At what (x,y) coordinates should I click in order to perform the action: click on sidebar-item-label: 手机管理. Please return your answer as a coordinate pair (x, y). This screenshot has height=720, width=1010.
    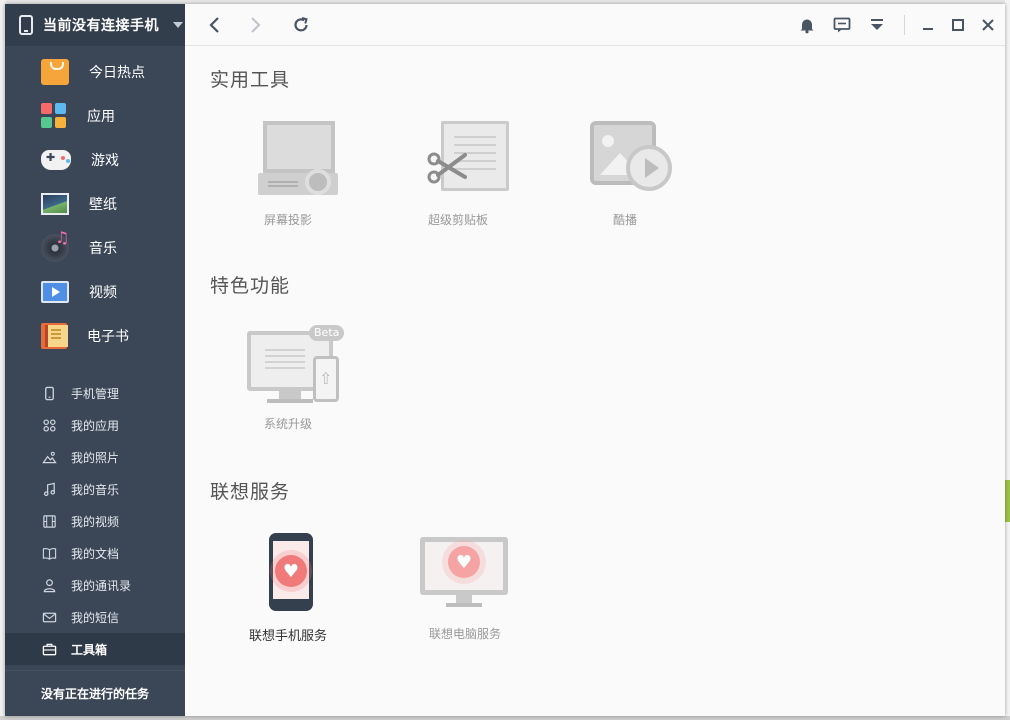
    Looking at the image, I should click on (95, 393).